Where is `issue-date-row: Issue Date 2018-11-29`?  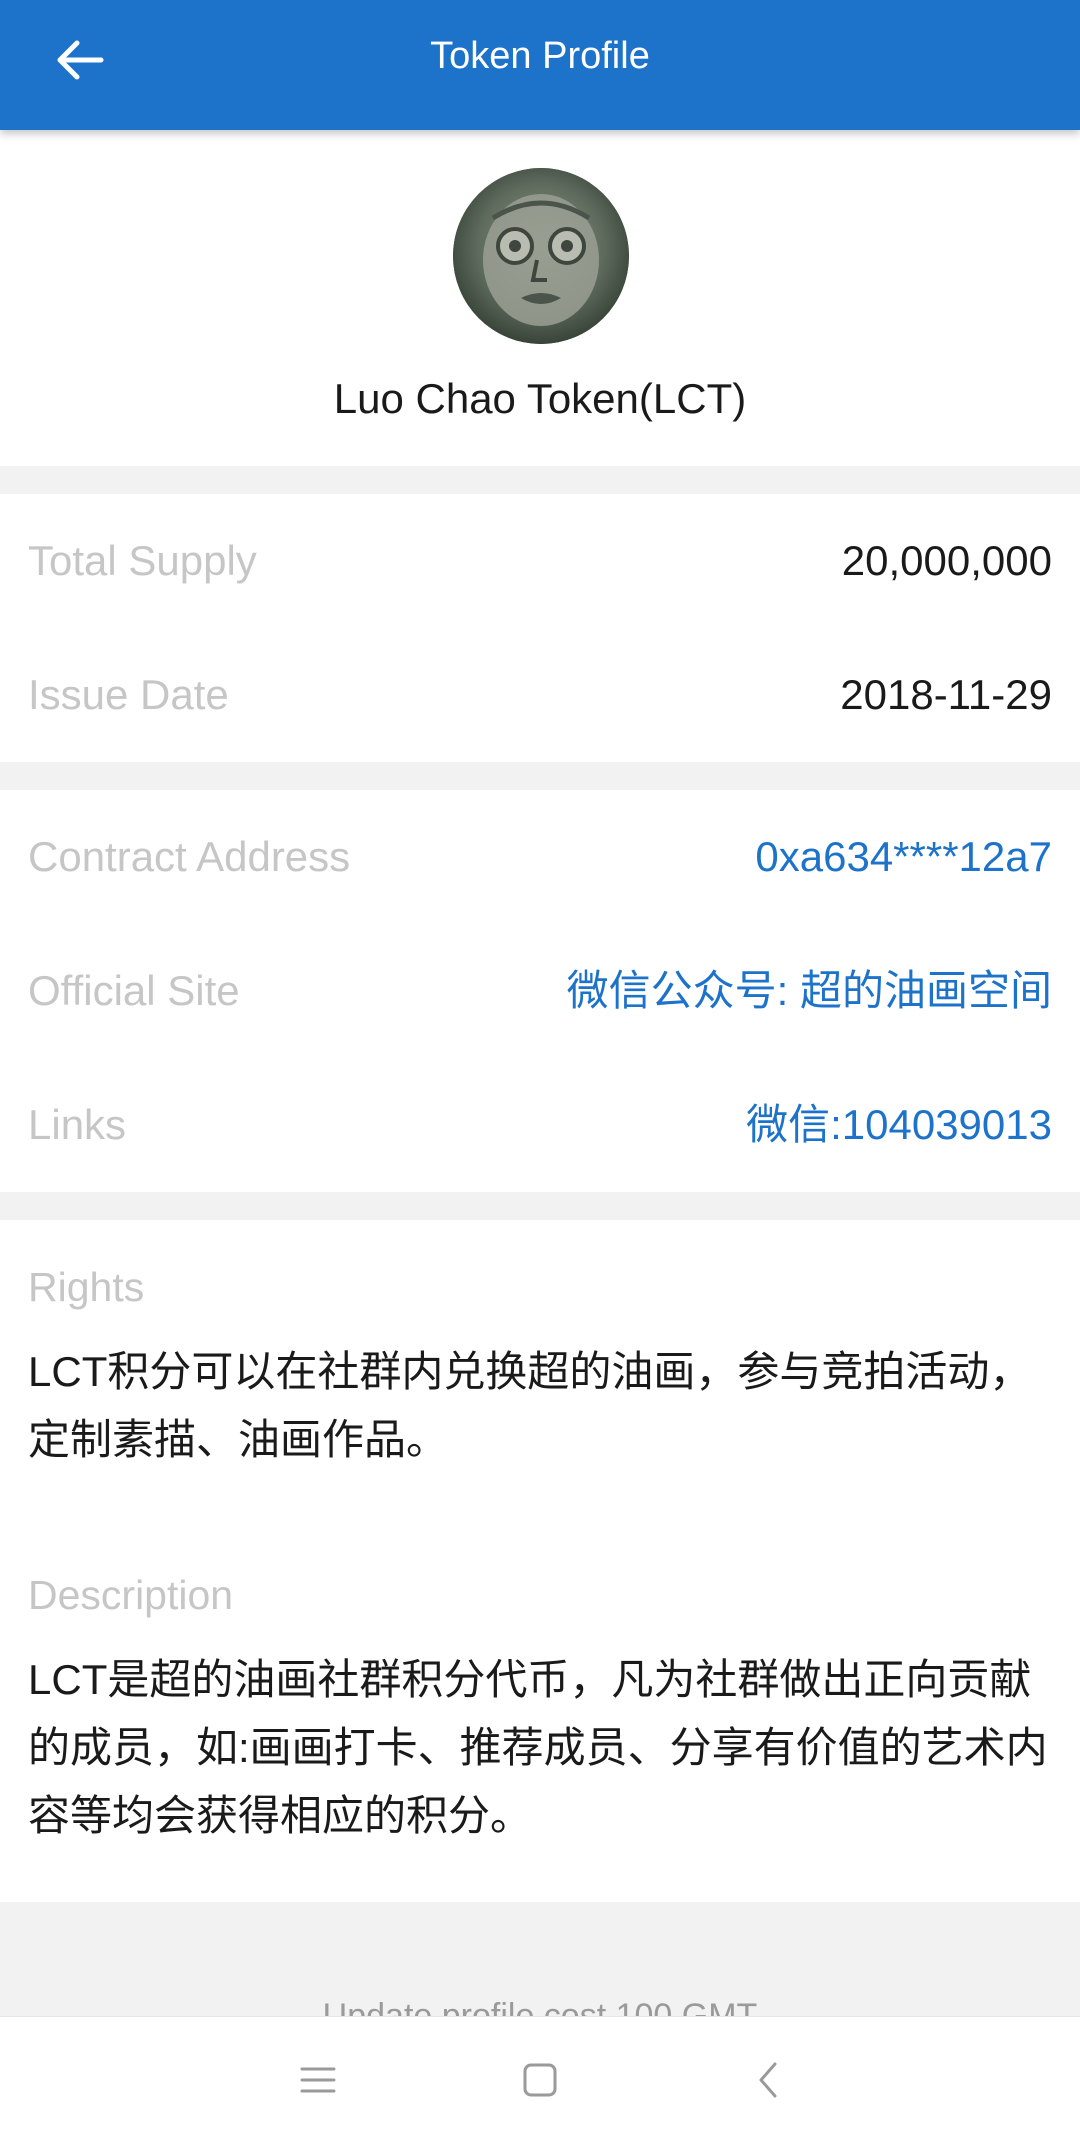 issue-date-row: Issue Date 2018-11-29 is located at coordinates (540, 695).